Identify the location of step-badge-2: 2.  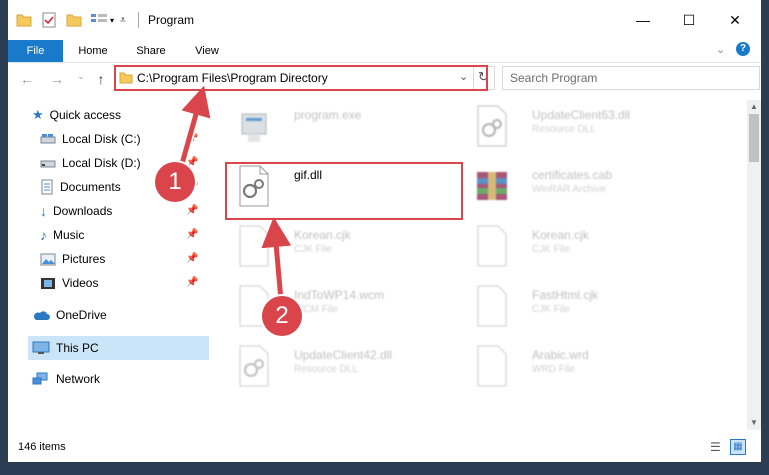
(282, 316).